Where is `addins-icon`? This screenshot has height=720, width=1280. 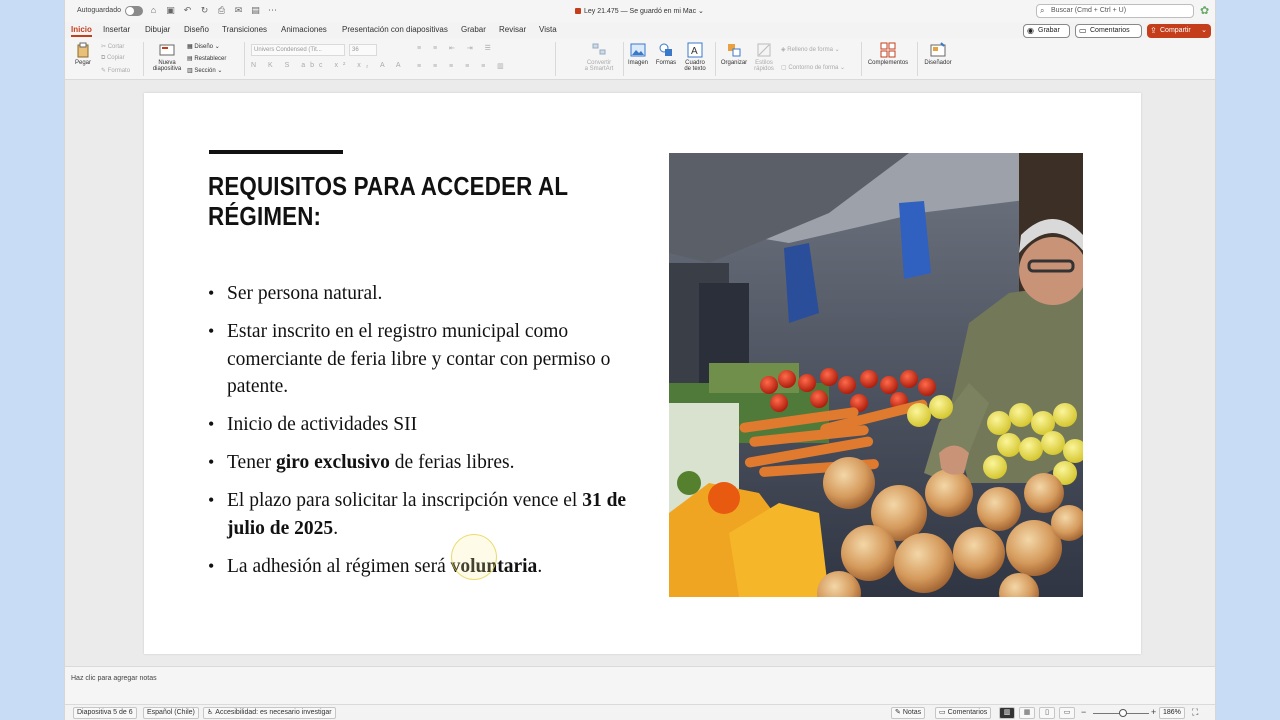 addins-icon is located at coordinates (888, 50).